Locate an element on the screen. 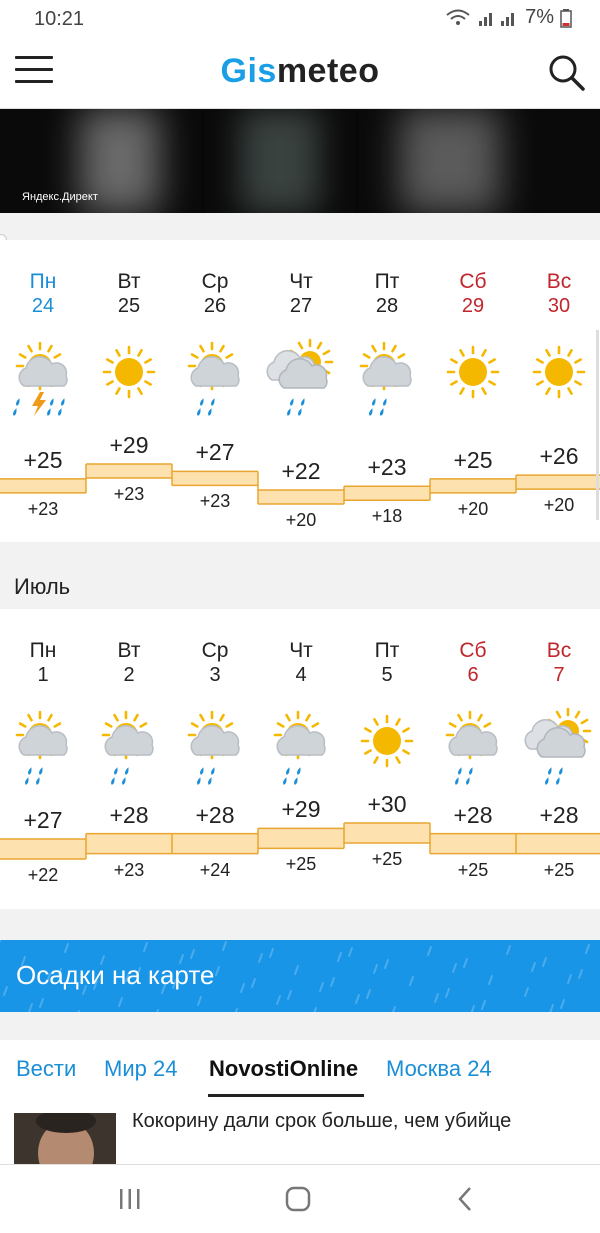 This screenshot has width=600, height=1233. recent-apps-icon is located at coordinates (130, 1199).